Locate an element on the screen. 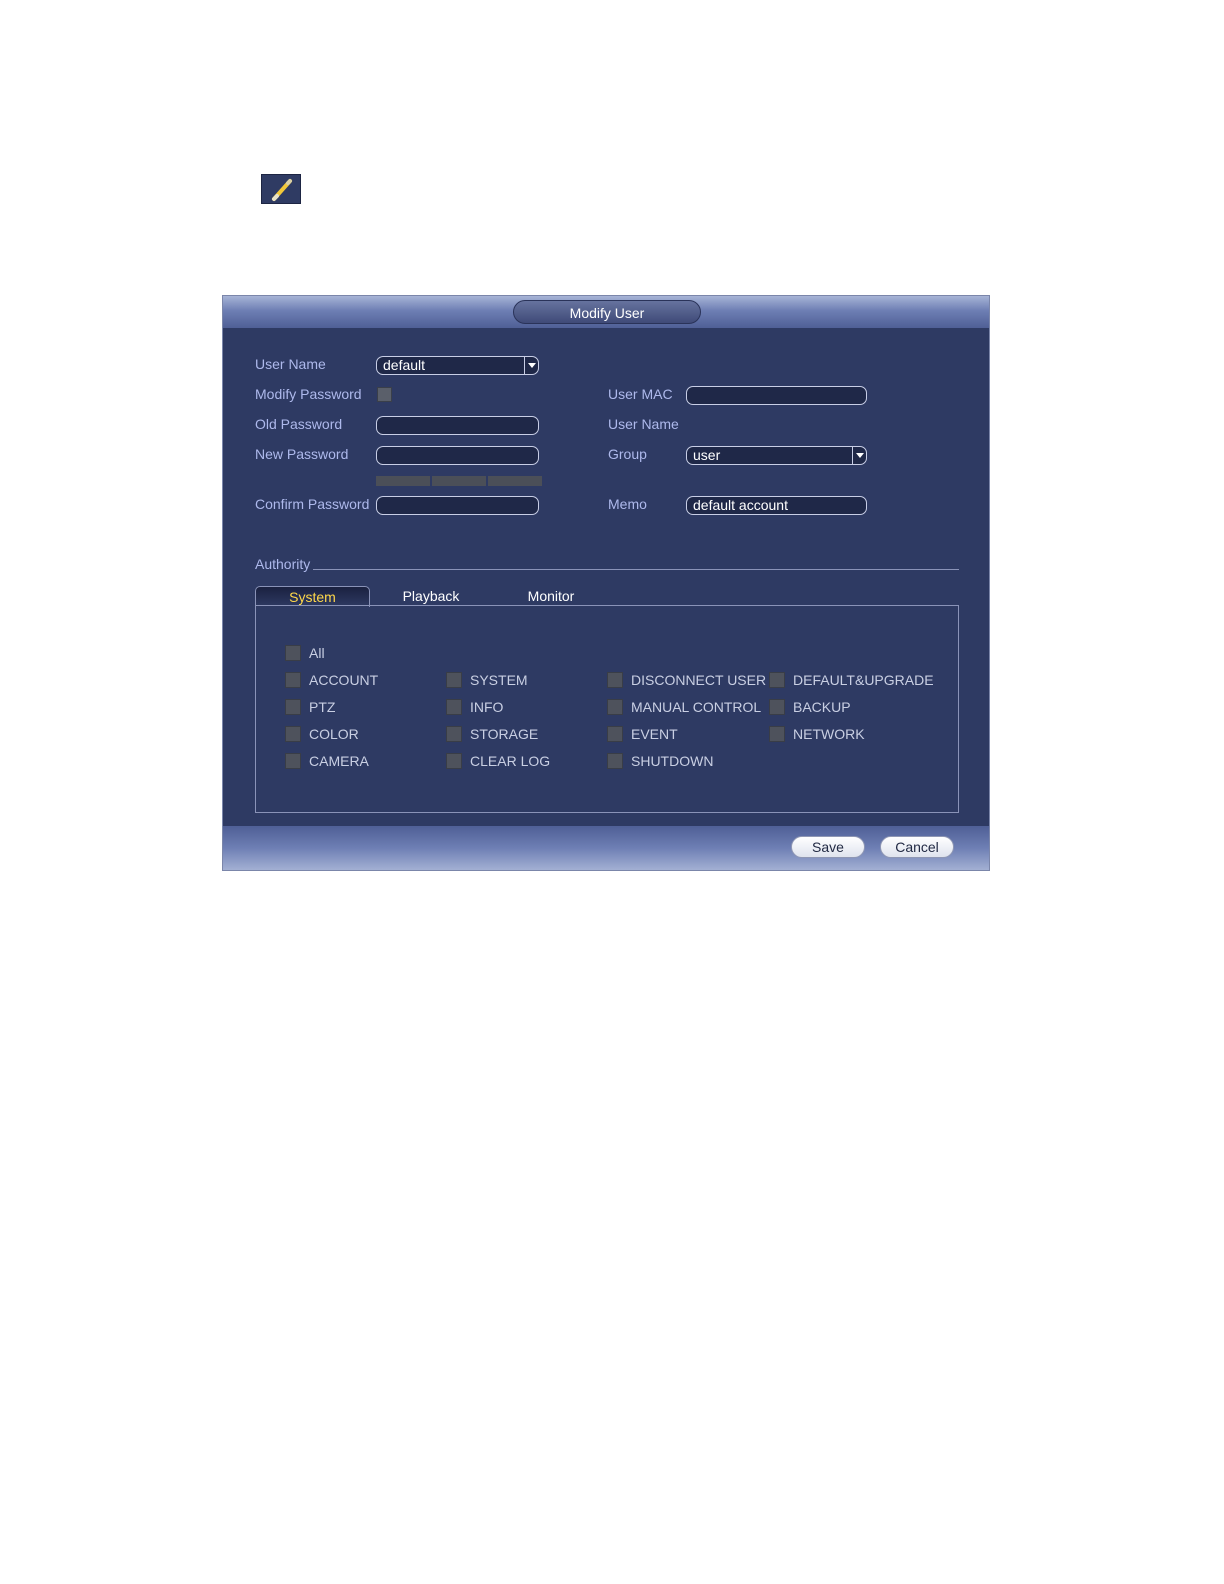 The width and height of the screenshot is (1224, 1584). dialog-button-bar: Save Cancel is located at coordinates (606, 848).